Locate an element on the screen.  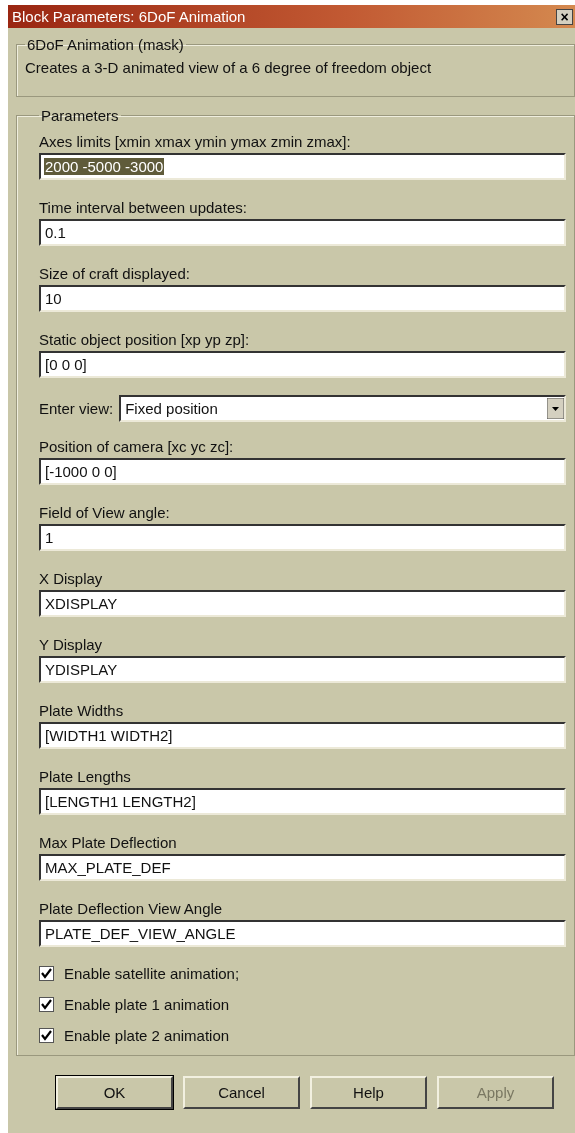
checkbox-label: Enable plate 2 animation is located at coordinates (147, 1035).